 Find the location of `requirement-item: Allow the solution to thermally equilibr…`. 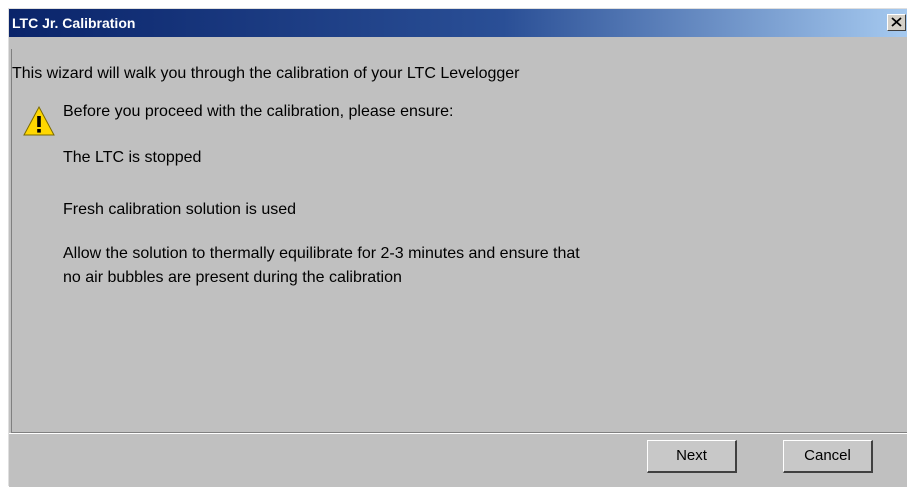

requirement-item: Allow the solution to thermally equilibr… is located at coordinates (321, 253).